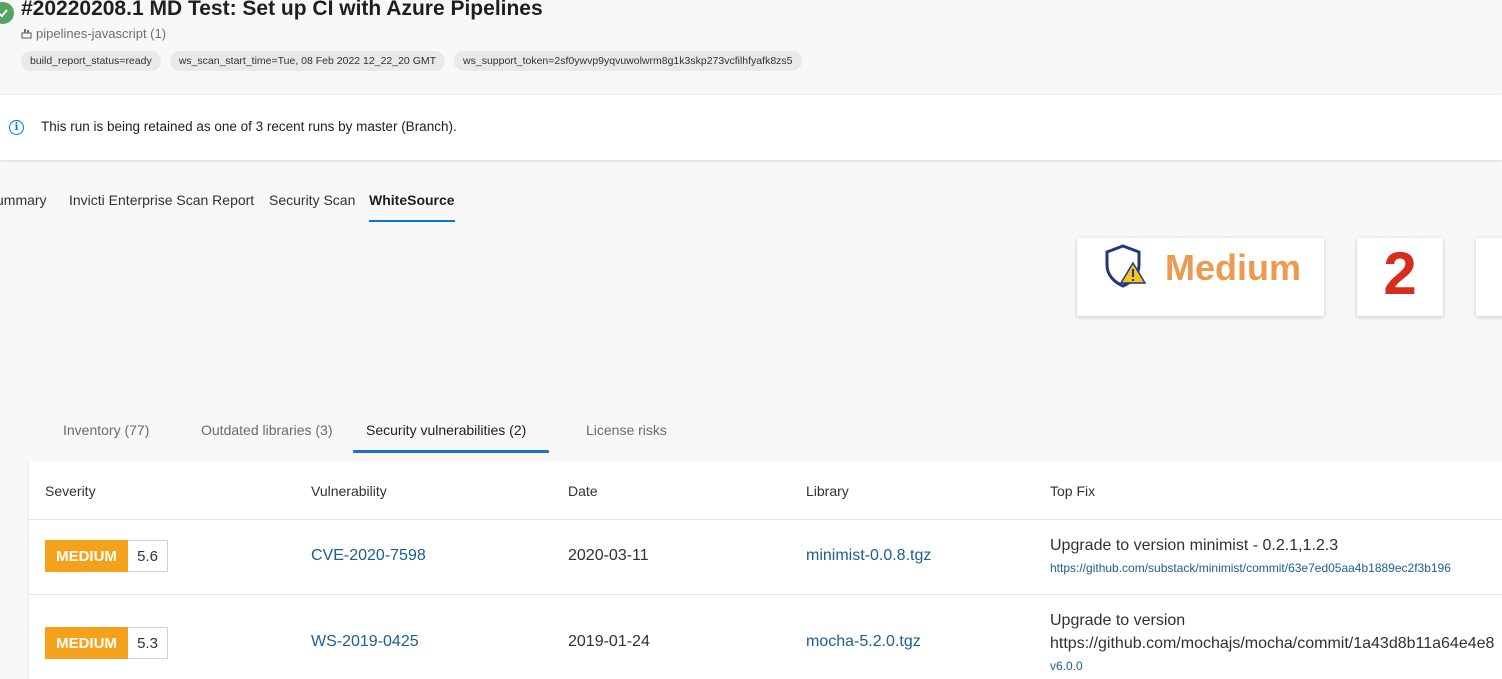  Describe the element at coordinates (148, 643) in the screenshot. I see `severity-score: 5.3` at that location.